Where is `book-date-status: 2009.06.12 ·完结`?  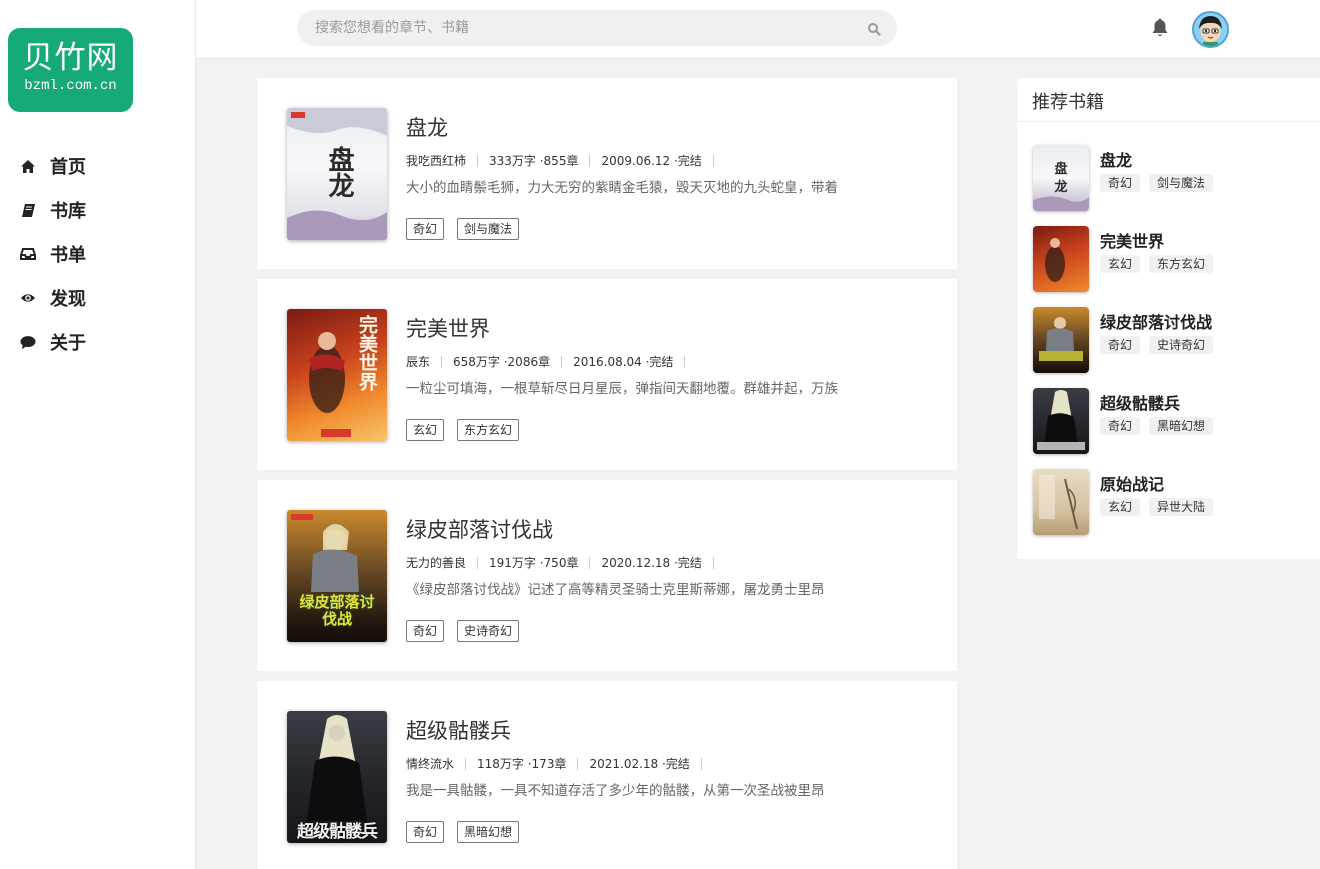
book-date-status: 2009.06.12 ·完结 is located at coordinates (651, 161).